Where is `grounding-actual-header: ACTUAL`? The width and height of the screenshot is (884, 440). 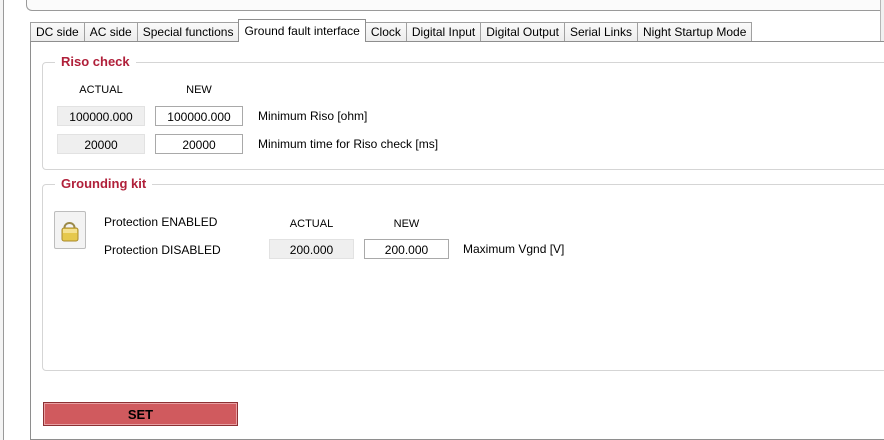 grounding-actual-header: ACTUAL is located at coordinates (311, 224).